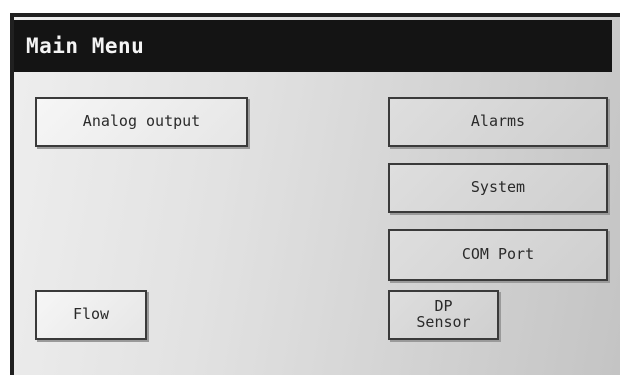  What do you see at coordinates (313, 46) in the screenshot?
I see `title-bar: Main Menu` at bounding box center [313, 46].